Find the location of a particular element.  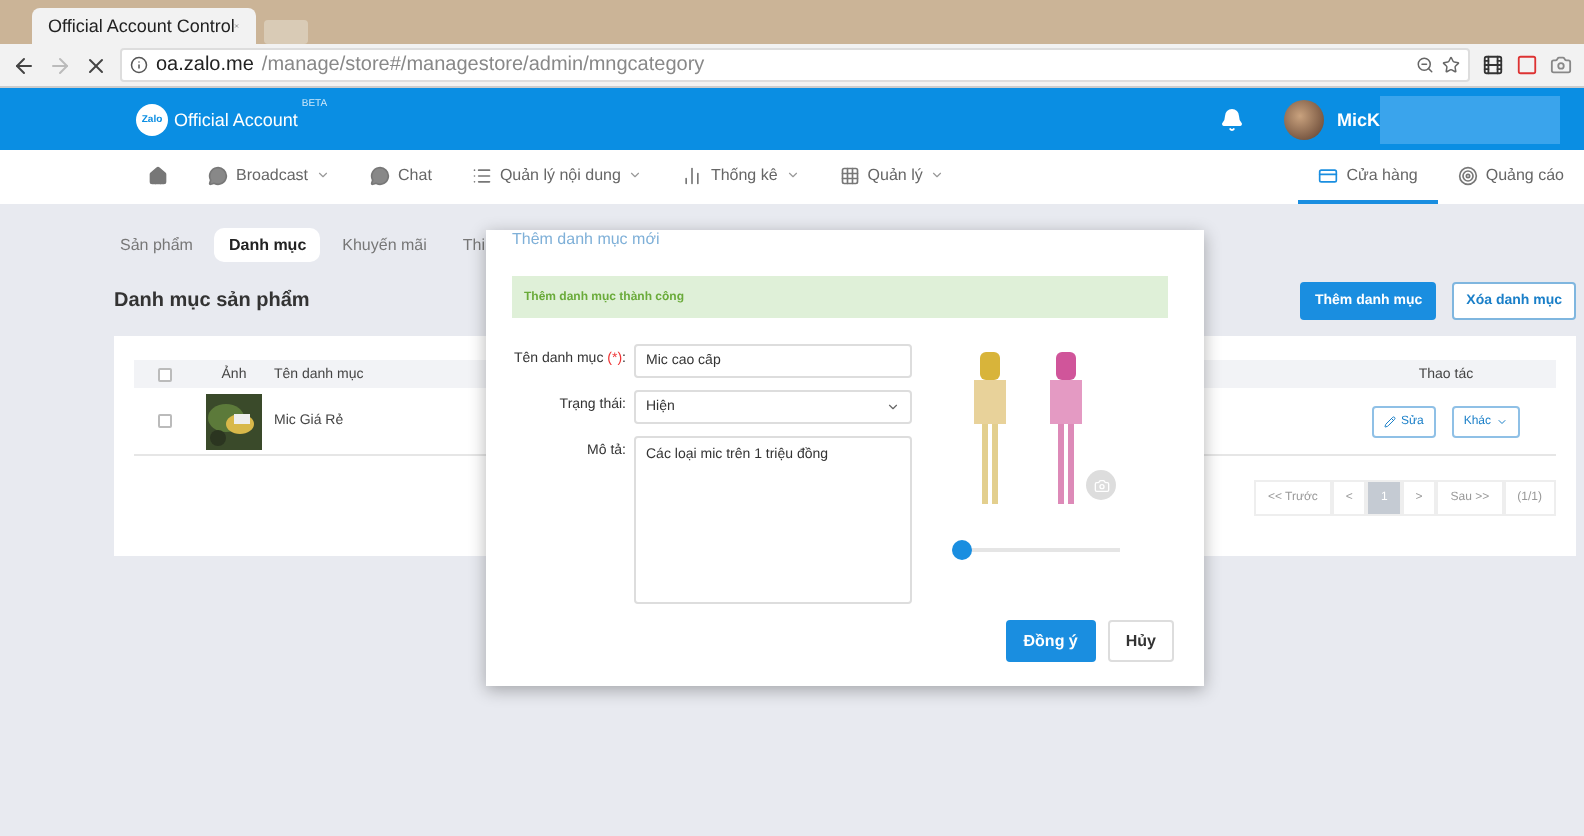

avatar is located at coordinates (1304, 119).